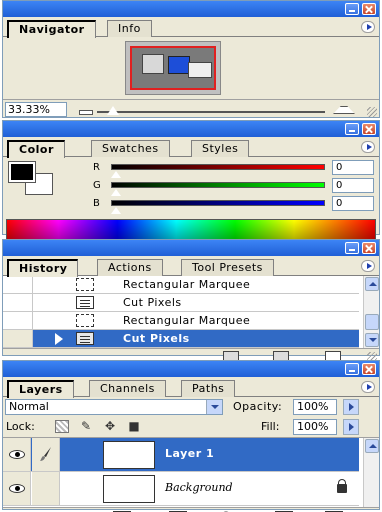  Describe the element at coordinates (62, 426) in the screenshot. I see `lock-transparency-icon` at that location.